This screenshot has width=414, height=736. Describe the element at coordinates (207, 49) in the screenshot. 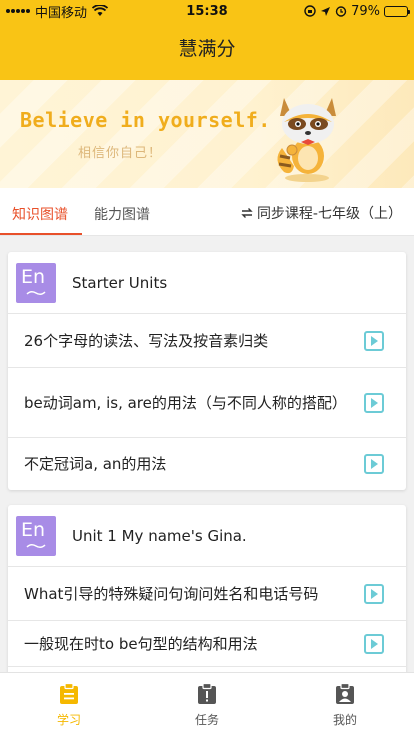

I see `page-title: 慧满分` at that location.